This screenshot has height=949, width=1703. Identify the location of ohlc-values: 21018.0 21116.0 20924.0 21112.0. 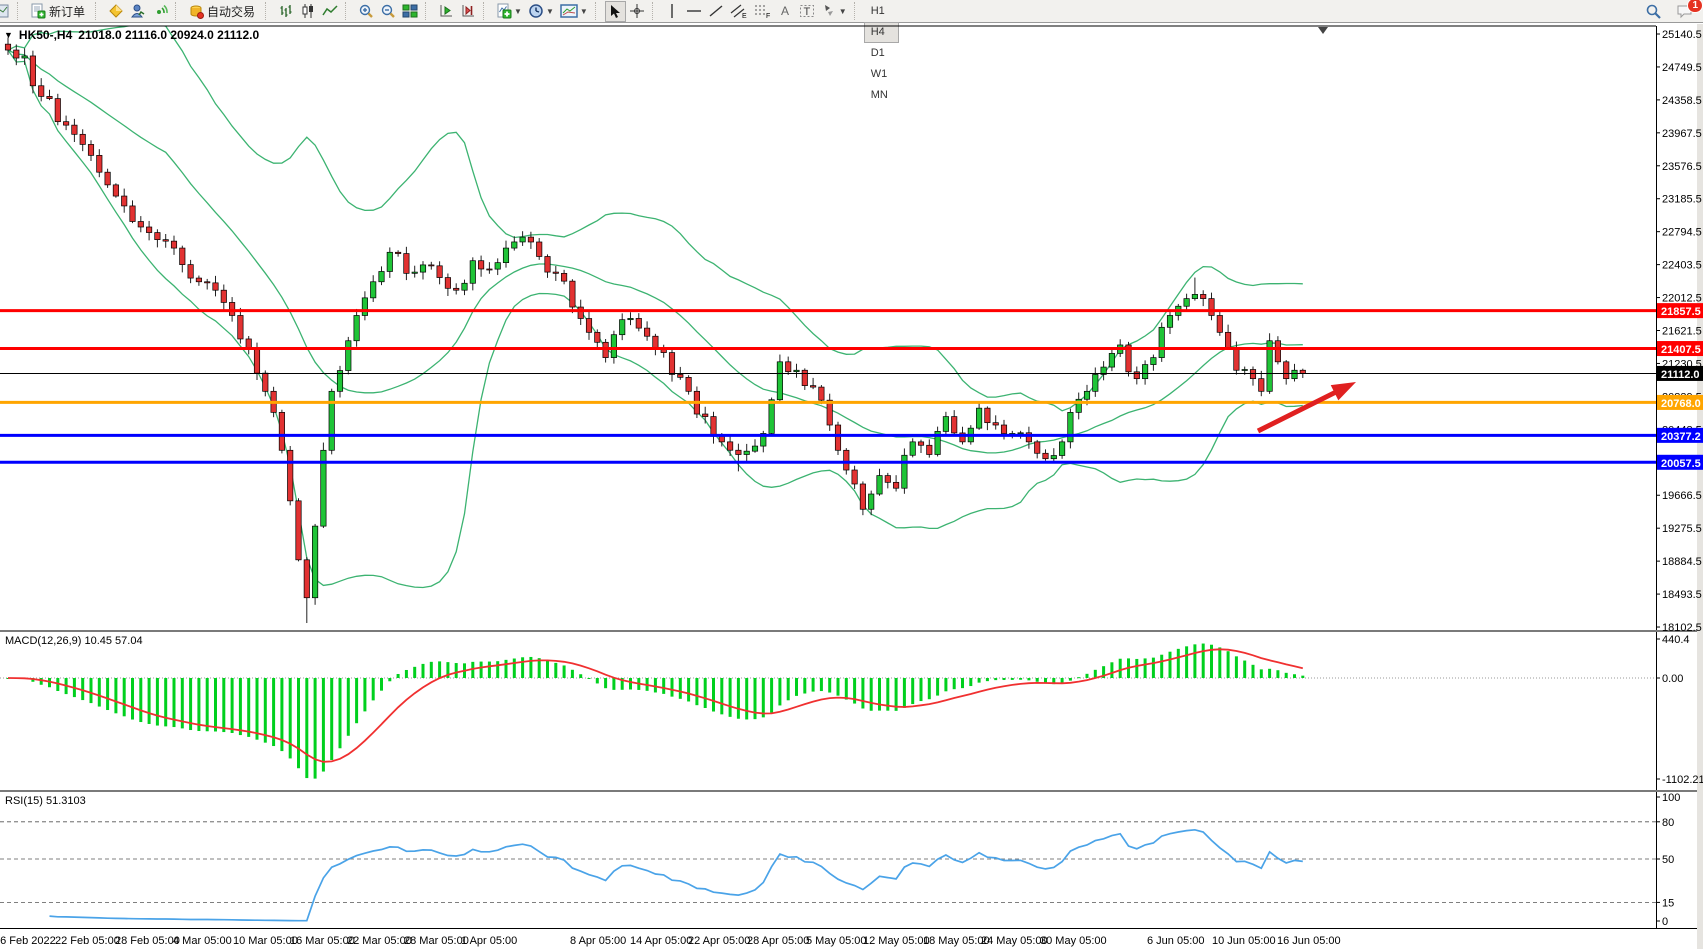
(169, 35).